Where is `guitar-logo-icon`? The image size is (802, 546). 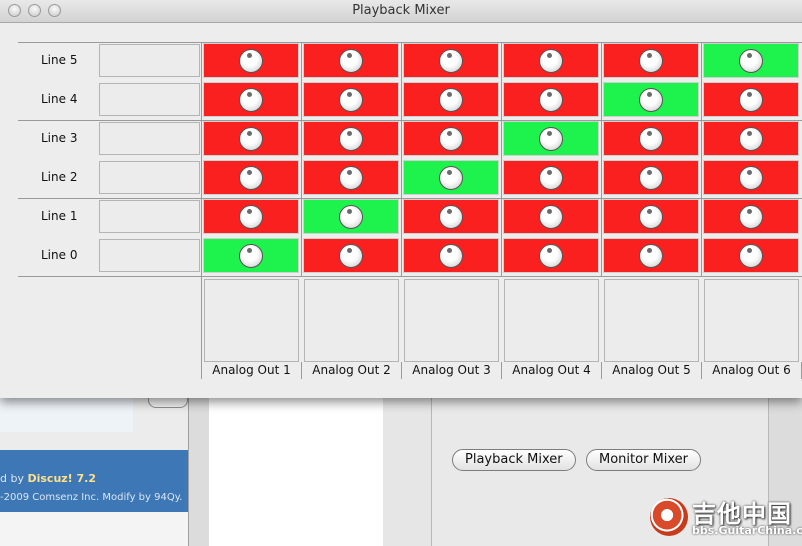 guitar-logo-icon is located at coordinates (669, 517).